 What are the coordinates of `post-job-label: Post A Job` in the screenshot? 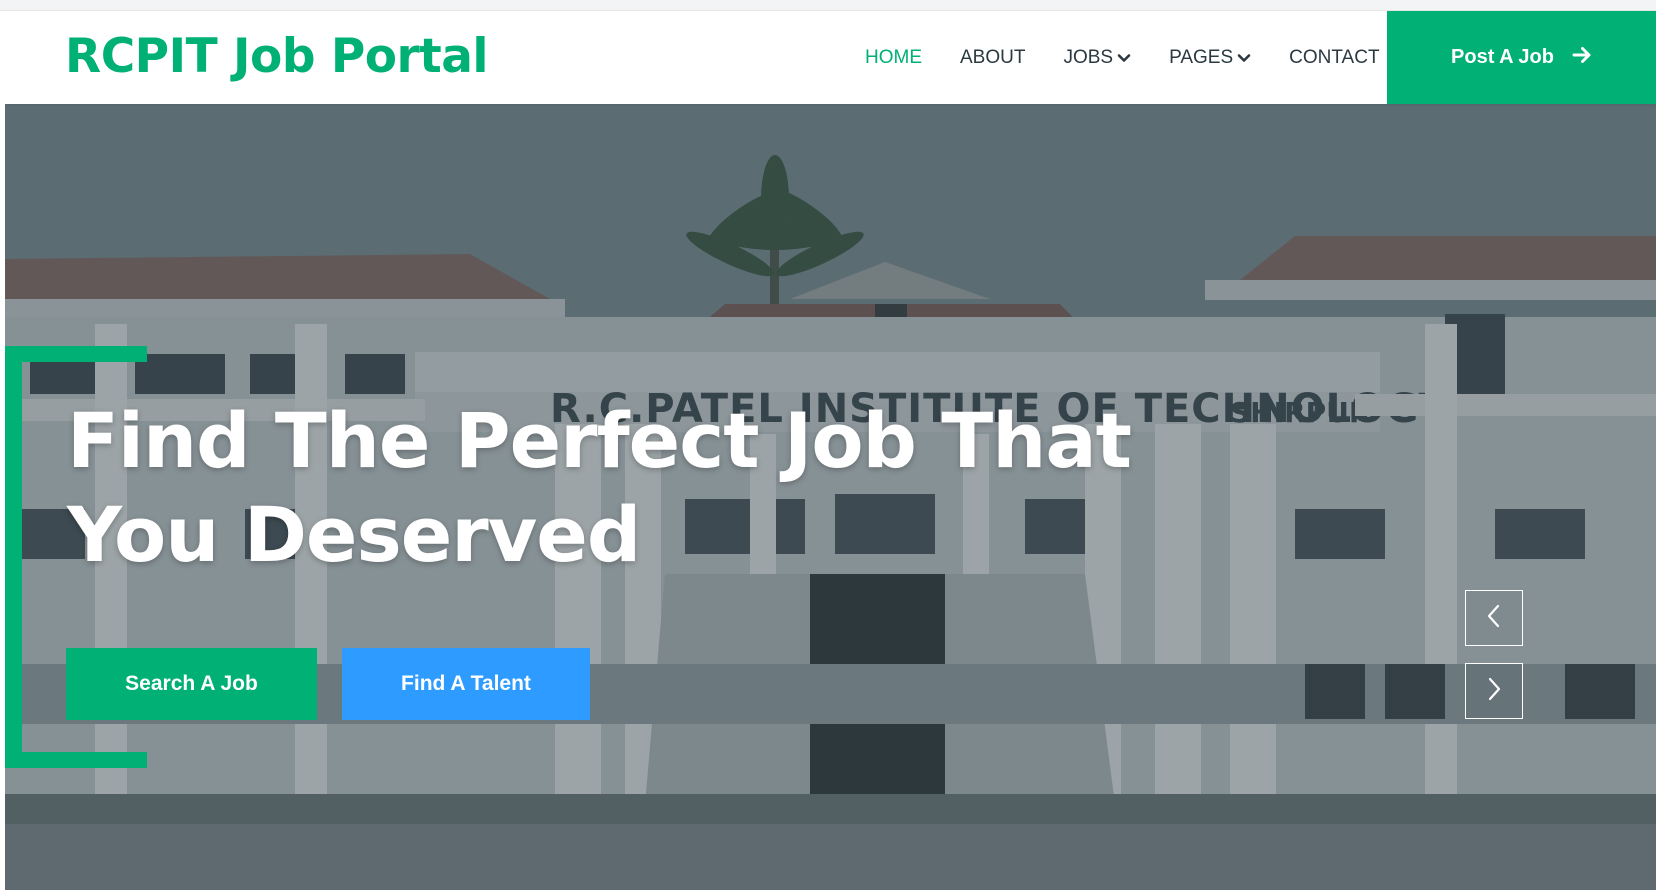 It's located at (1502, 57).